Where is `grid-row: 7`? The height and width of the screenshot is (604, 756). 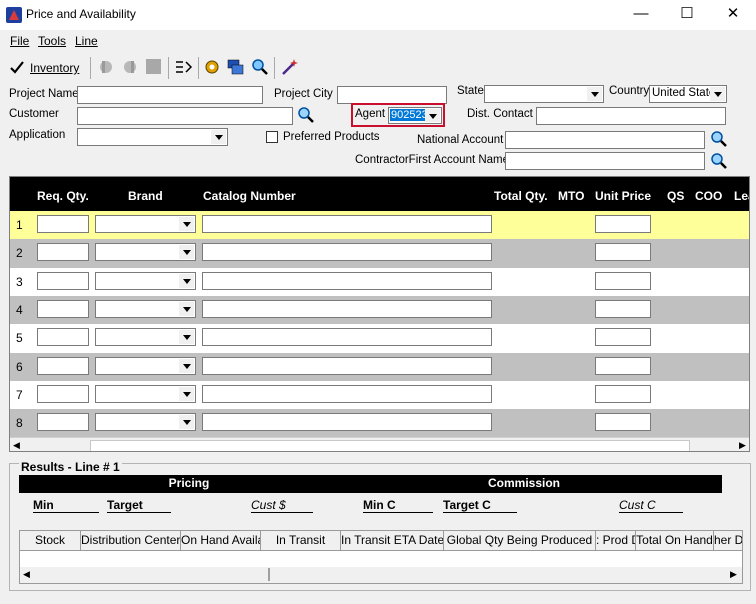 grid-row: 7 is located at coordinates (379, 395).